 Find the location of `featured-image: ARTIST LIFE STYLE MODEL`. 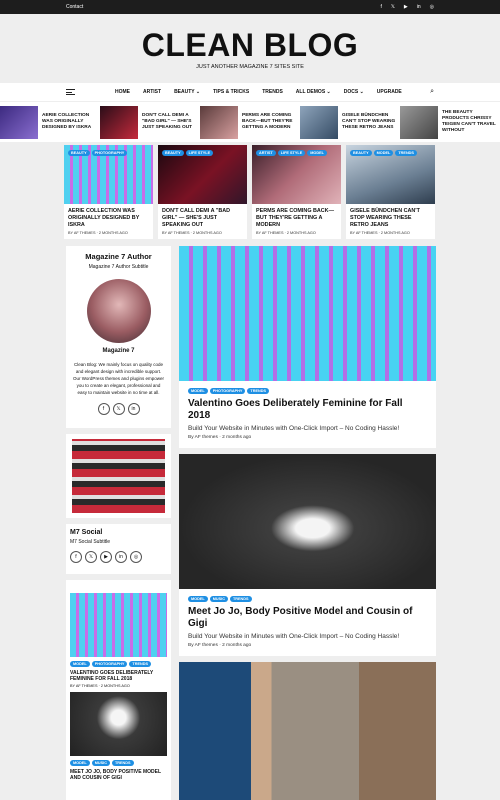

featured-image: ARTIST LIFE STYLE MODEL is located at coordinates (296, 174).